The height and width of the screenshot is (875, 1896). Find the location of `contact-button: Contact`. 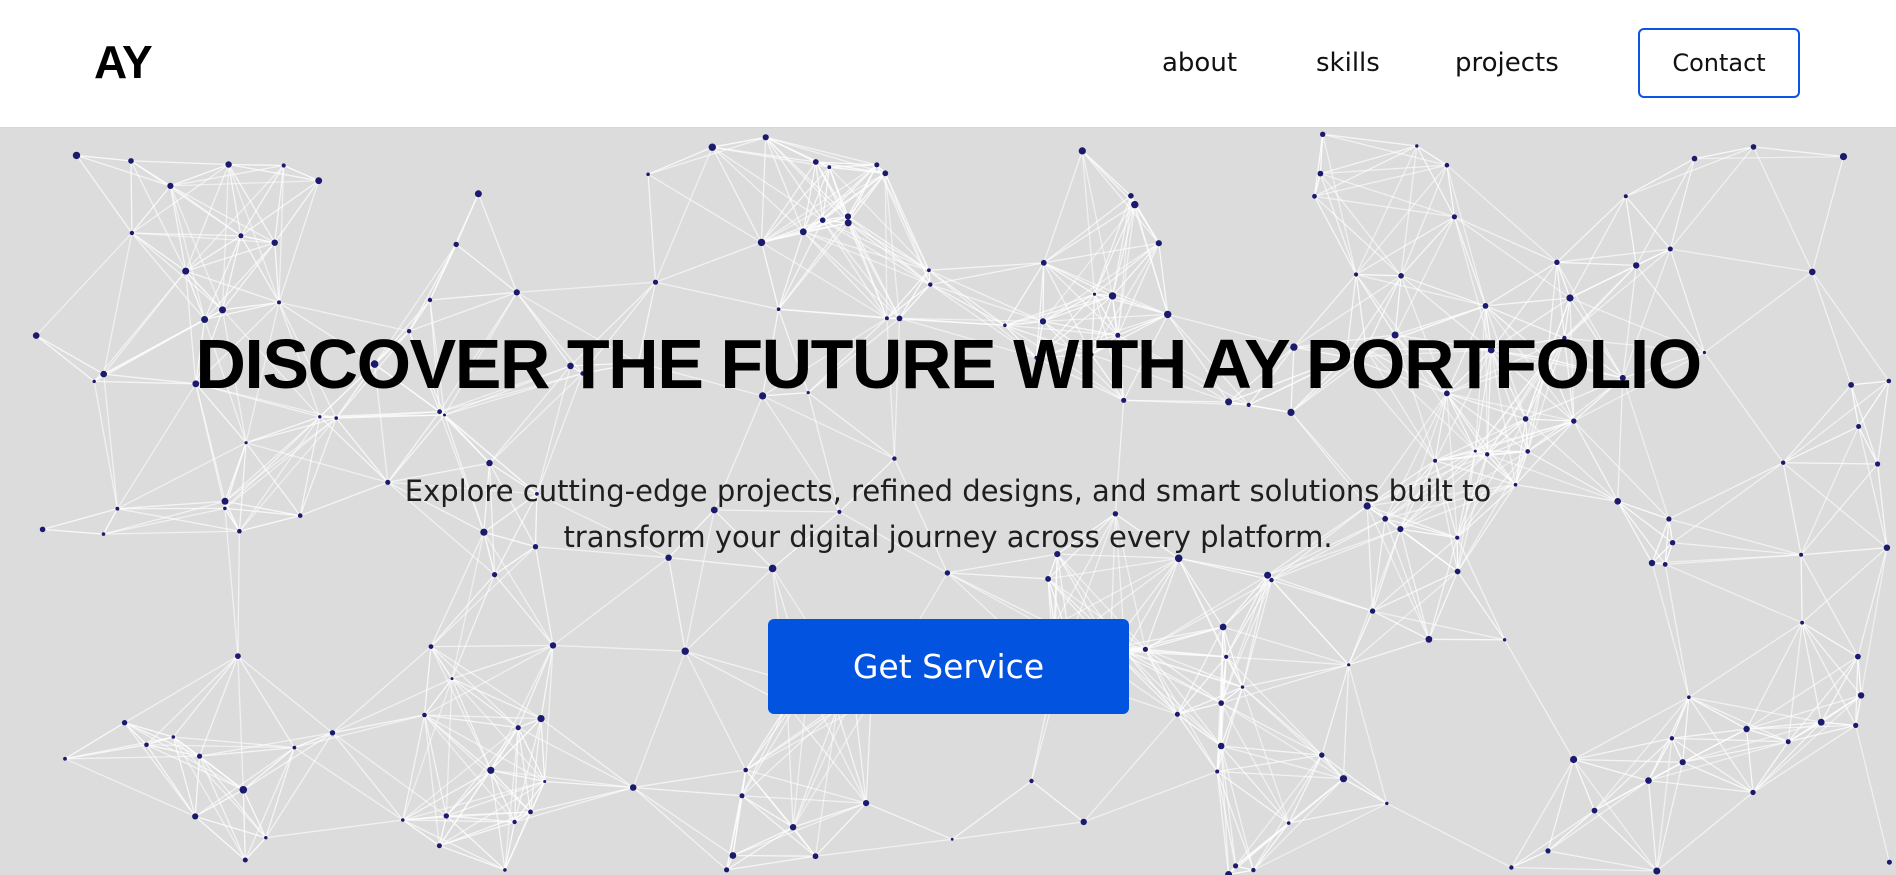

contact-button: Contact is located at coordinates (1719, 63).